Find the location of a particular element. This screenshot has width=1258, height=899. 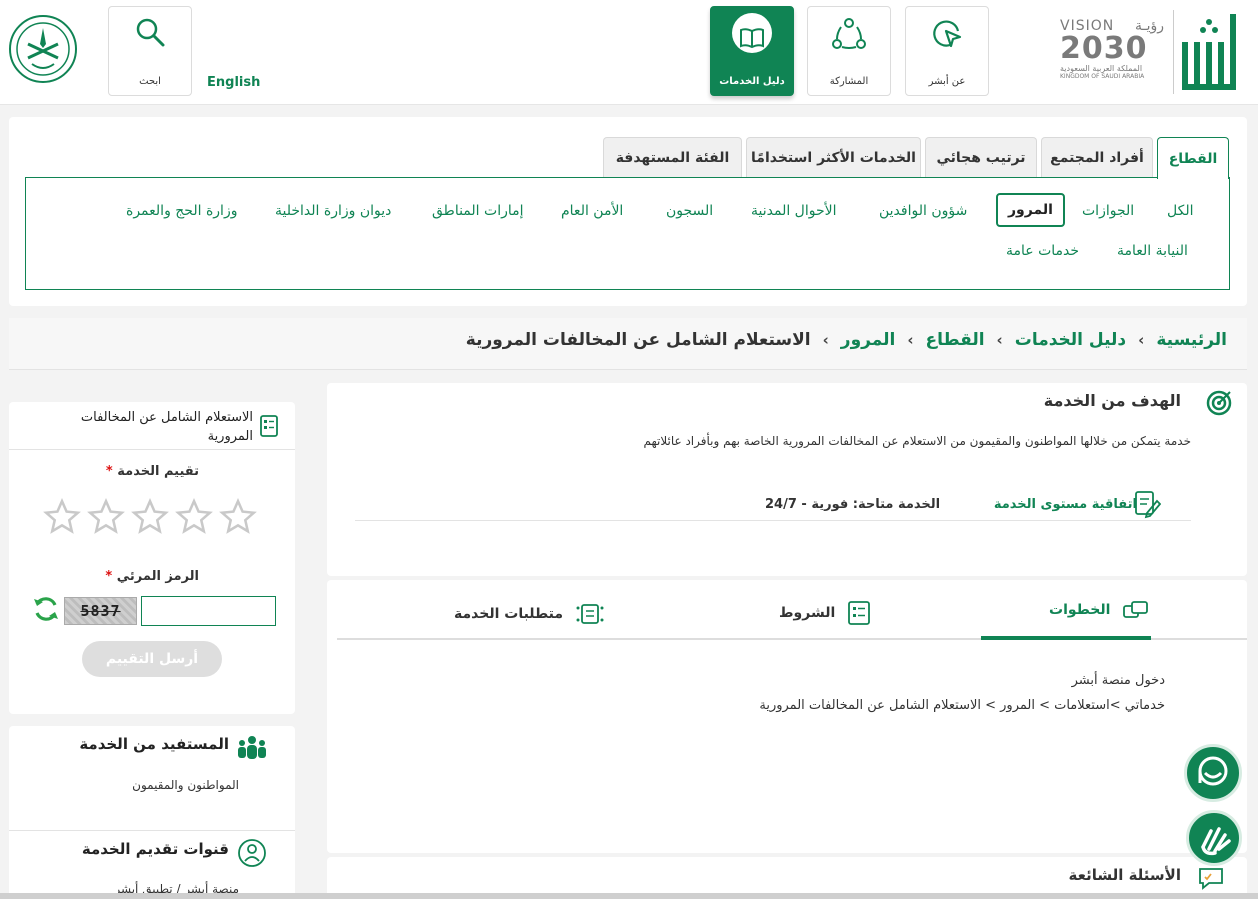

pointer-icon is located at coordinates (947, 34).